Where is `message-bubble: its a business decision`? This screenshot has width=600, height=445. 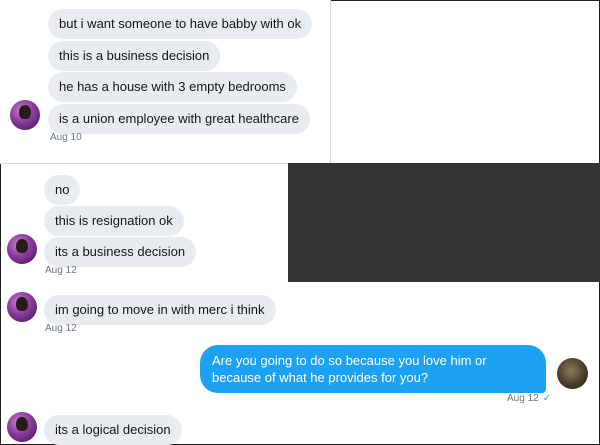 message-bubble: its a business decision is located at coordinates (120, 252).